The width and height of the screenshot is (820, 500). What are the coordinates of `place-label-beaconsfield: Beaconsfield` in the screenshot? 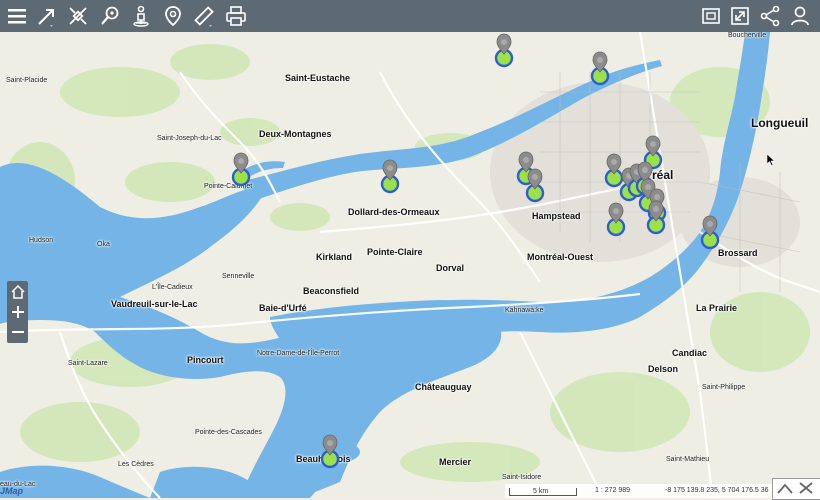 It's located at (331, 291).